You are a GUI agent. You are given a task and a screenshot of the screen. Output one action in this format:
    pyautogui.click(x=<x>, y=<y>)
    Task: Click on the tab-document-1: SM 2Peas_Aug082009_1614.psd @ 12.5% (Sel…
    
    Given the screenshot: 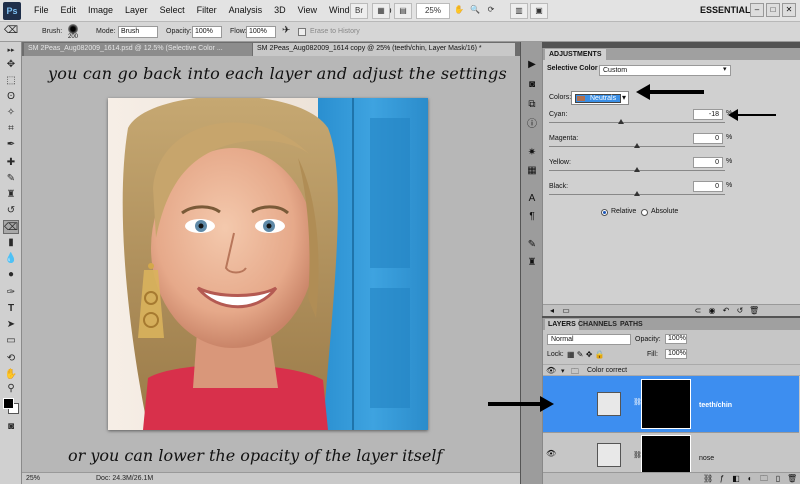 What is the action you would take?
    pyautogui.click(x=138, y=49)
    